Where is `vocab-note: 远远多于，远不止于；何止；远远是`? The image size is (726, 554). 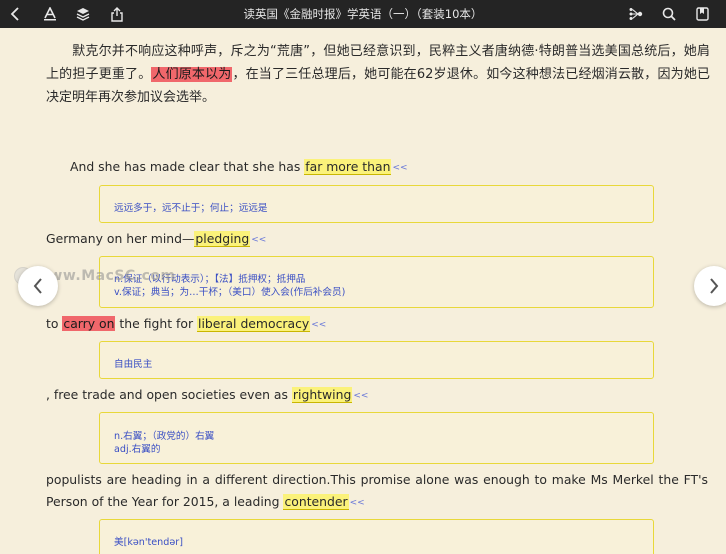
vocab-note: 远远多于，远不止于；何止；远远是 is located at coordinates (376, 204).